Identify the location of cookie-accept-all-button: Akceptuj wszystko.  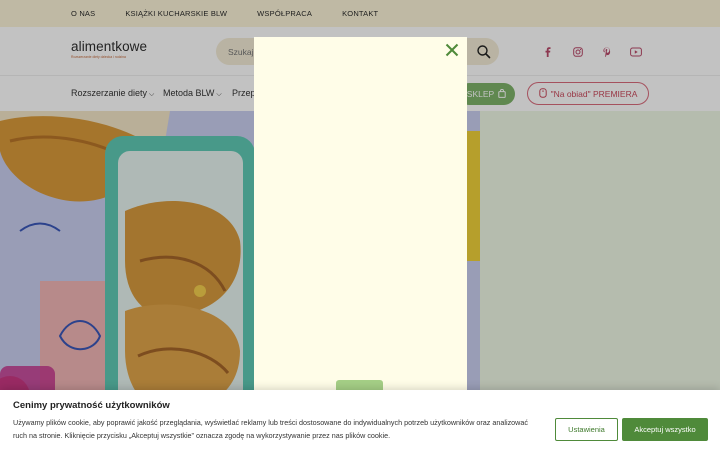
(665, 429).